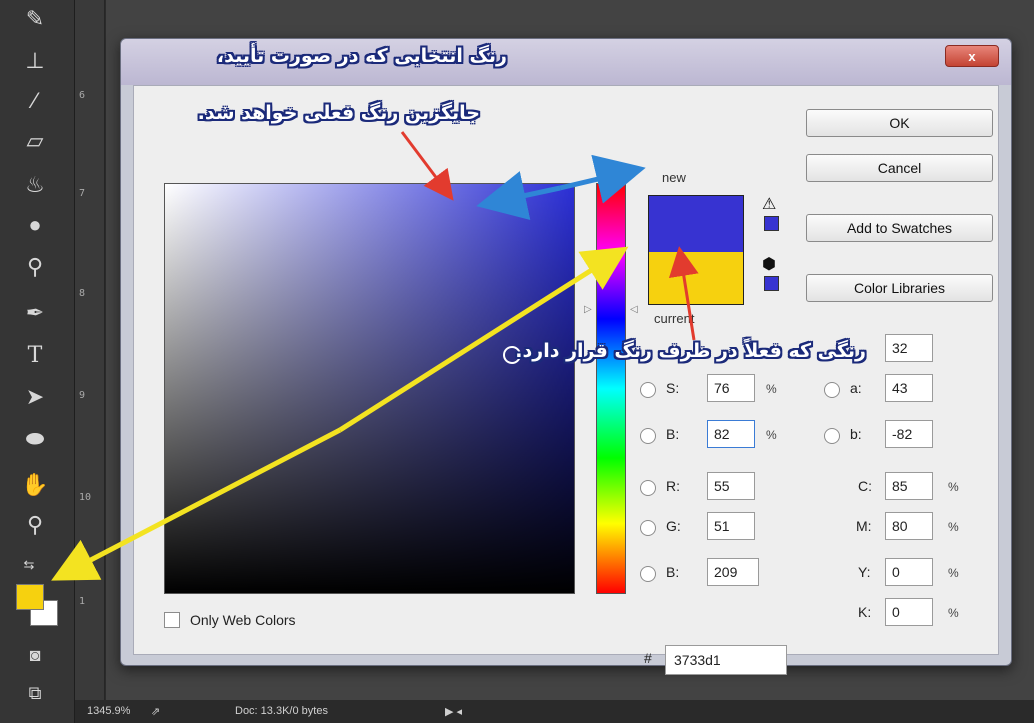 This screenshot has width=1034, height=723. What do you see at coordinates (554, 711) in the screenshot?
I see `status-bar: 1345.9% ⇗ Doc: 13.3K/0 bytes ▶ ◂` at bounding box center [554, 711].